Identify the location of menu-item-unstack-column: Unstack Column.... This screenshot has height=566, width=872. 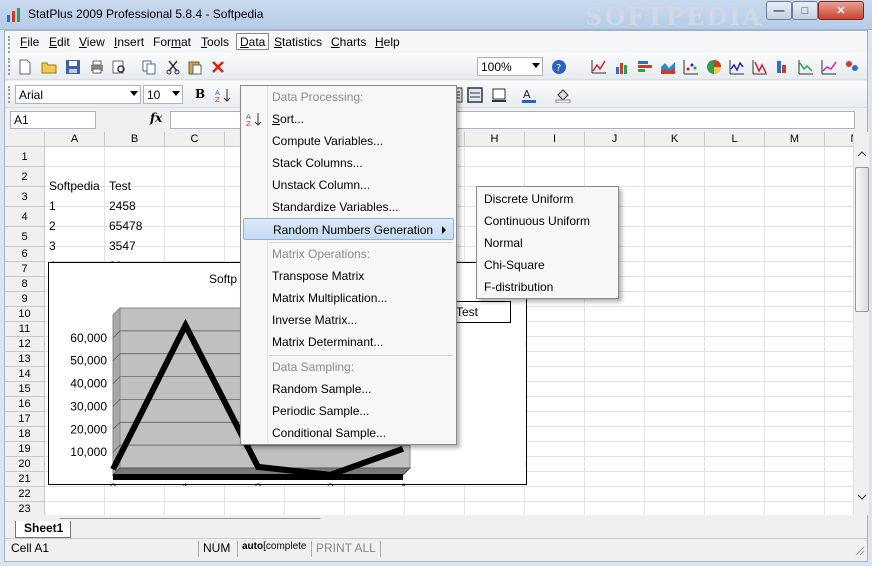
(348, 185).